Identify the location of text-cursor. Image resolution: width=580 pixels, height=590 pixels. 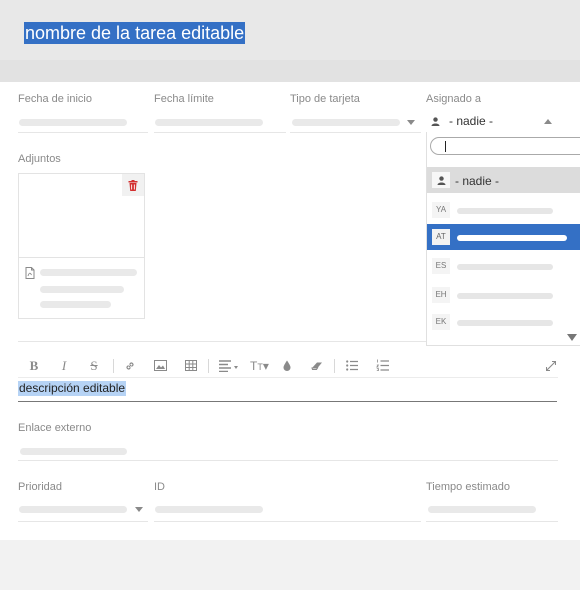
(445, 146).